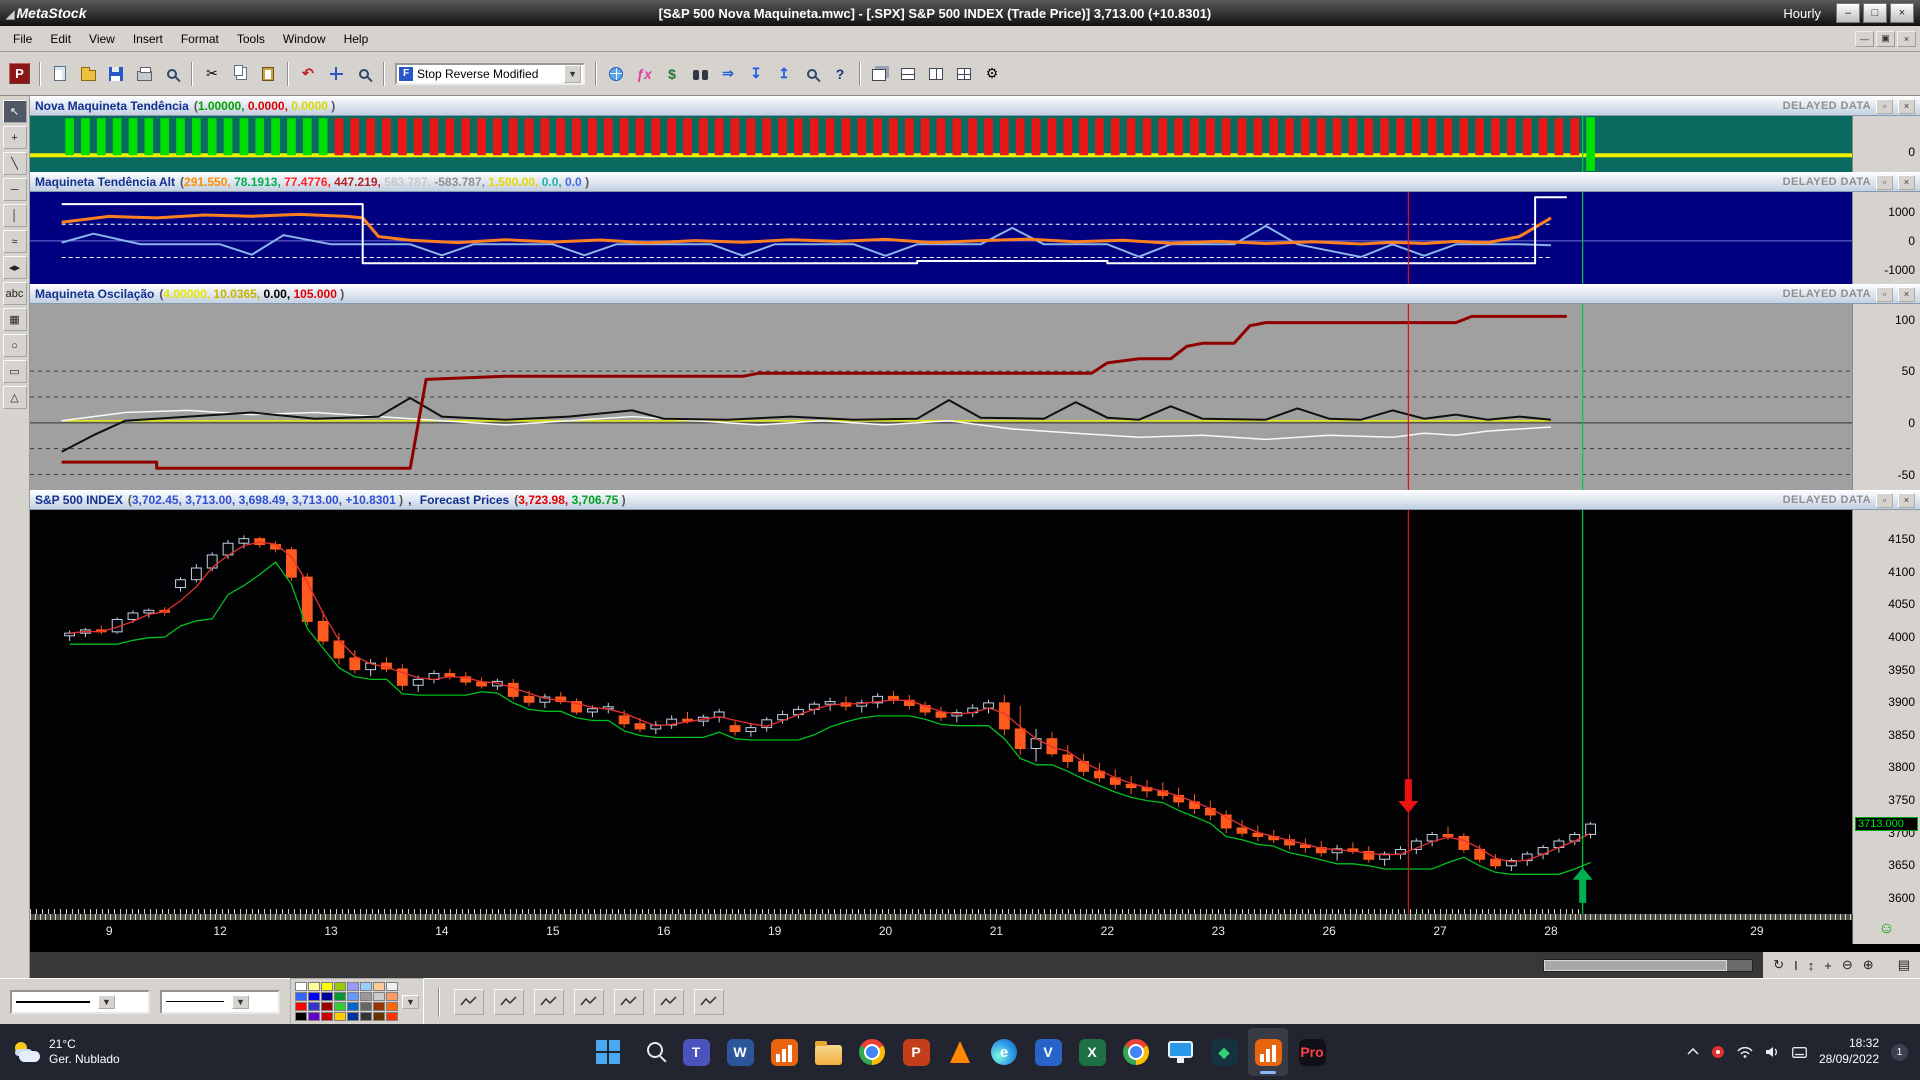 The height and width of the screenshot is (1080, 1920). What do you see at coordinates (1180, 1052) in the screenshot?
I see `taskbar-remote-desktop` at bounding box center [1180, 1052].